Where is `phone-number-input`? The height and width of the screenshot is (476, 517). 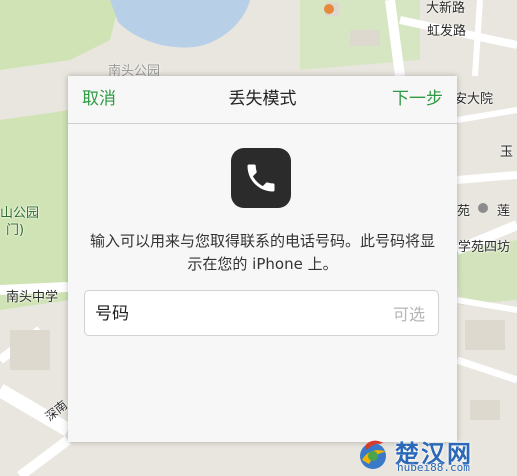
phone-number-input is located at coordinates (285, 314).